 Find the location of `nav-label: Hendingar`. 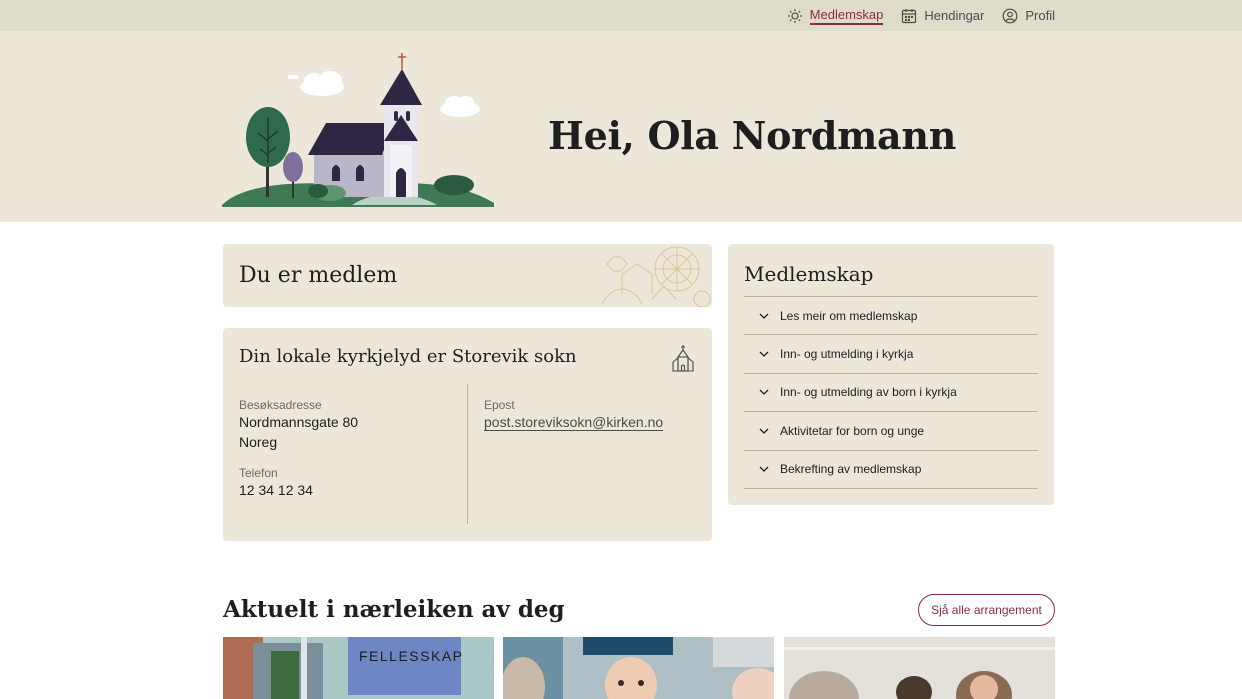

nav-label: Hendingar is located at coordinates (954, 15).